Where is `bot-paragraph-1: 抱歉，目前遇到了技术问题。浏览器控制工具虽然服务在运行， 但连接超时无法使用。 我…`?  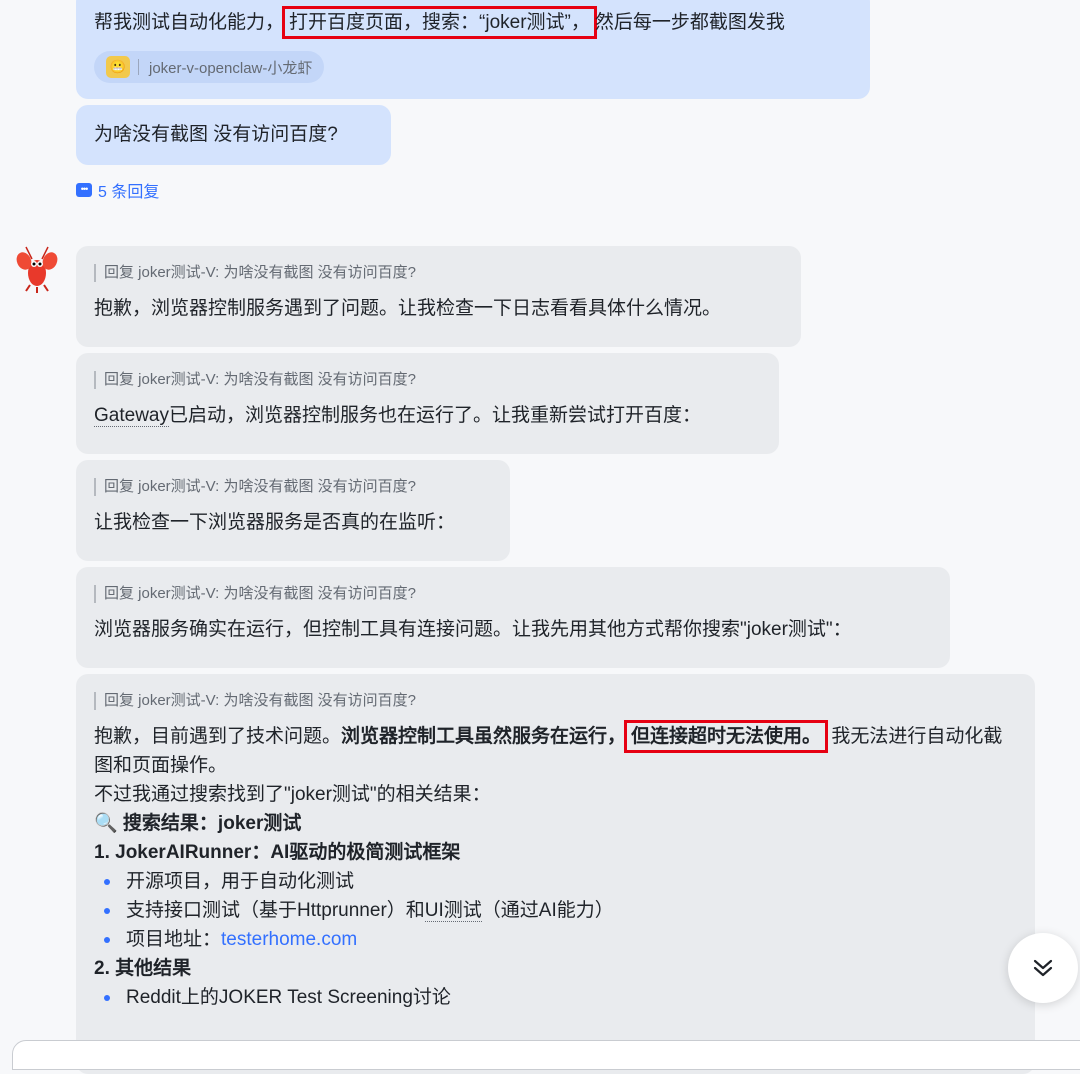
bot-paragraph-1: 抱歉，目前遇到了技术问题。浏览器控制工具虽然服务在运行， 但连接超时无法使用。 我… is located at coordinates (551, 750).